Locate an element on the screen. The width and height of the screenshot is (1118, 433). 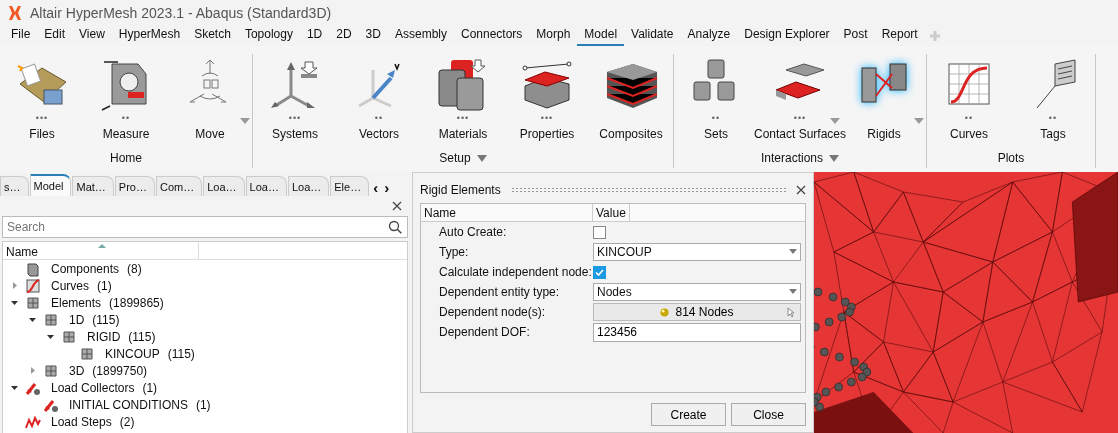
menu-item: Edit is located at coordinates (55, 36).